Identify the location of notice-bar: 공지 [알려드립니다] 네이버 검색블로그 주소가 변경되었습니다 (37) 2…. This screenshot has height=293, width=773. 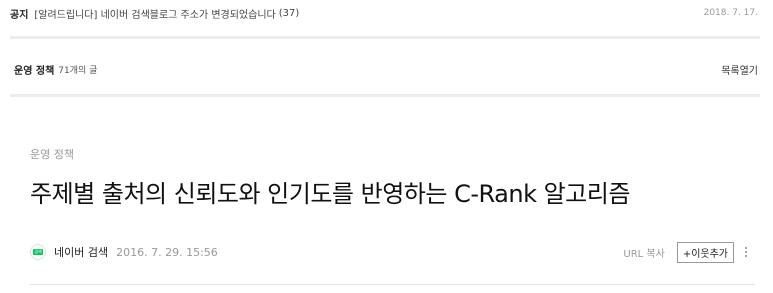
(380, 13).